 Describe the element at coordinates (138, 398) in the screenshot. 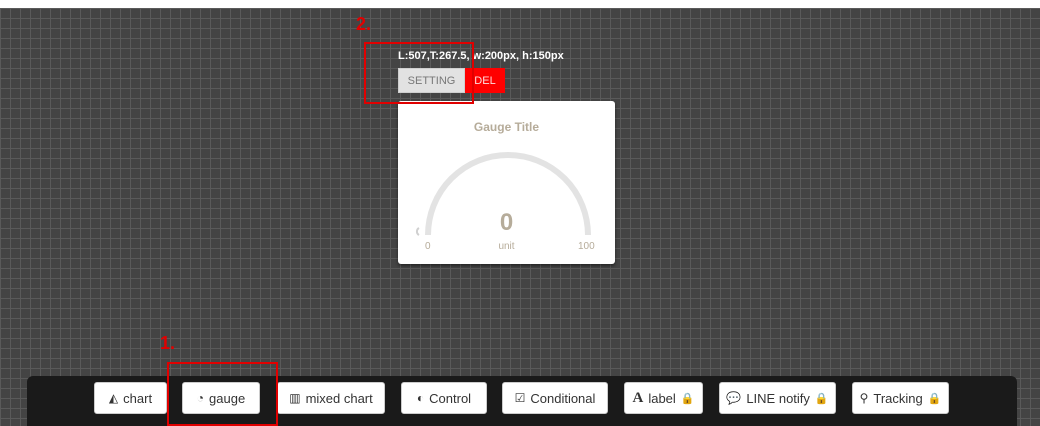

I see `chart-button-label: chart` at that location.